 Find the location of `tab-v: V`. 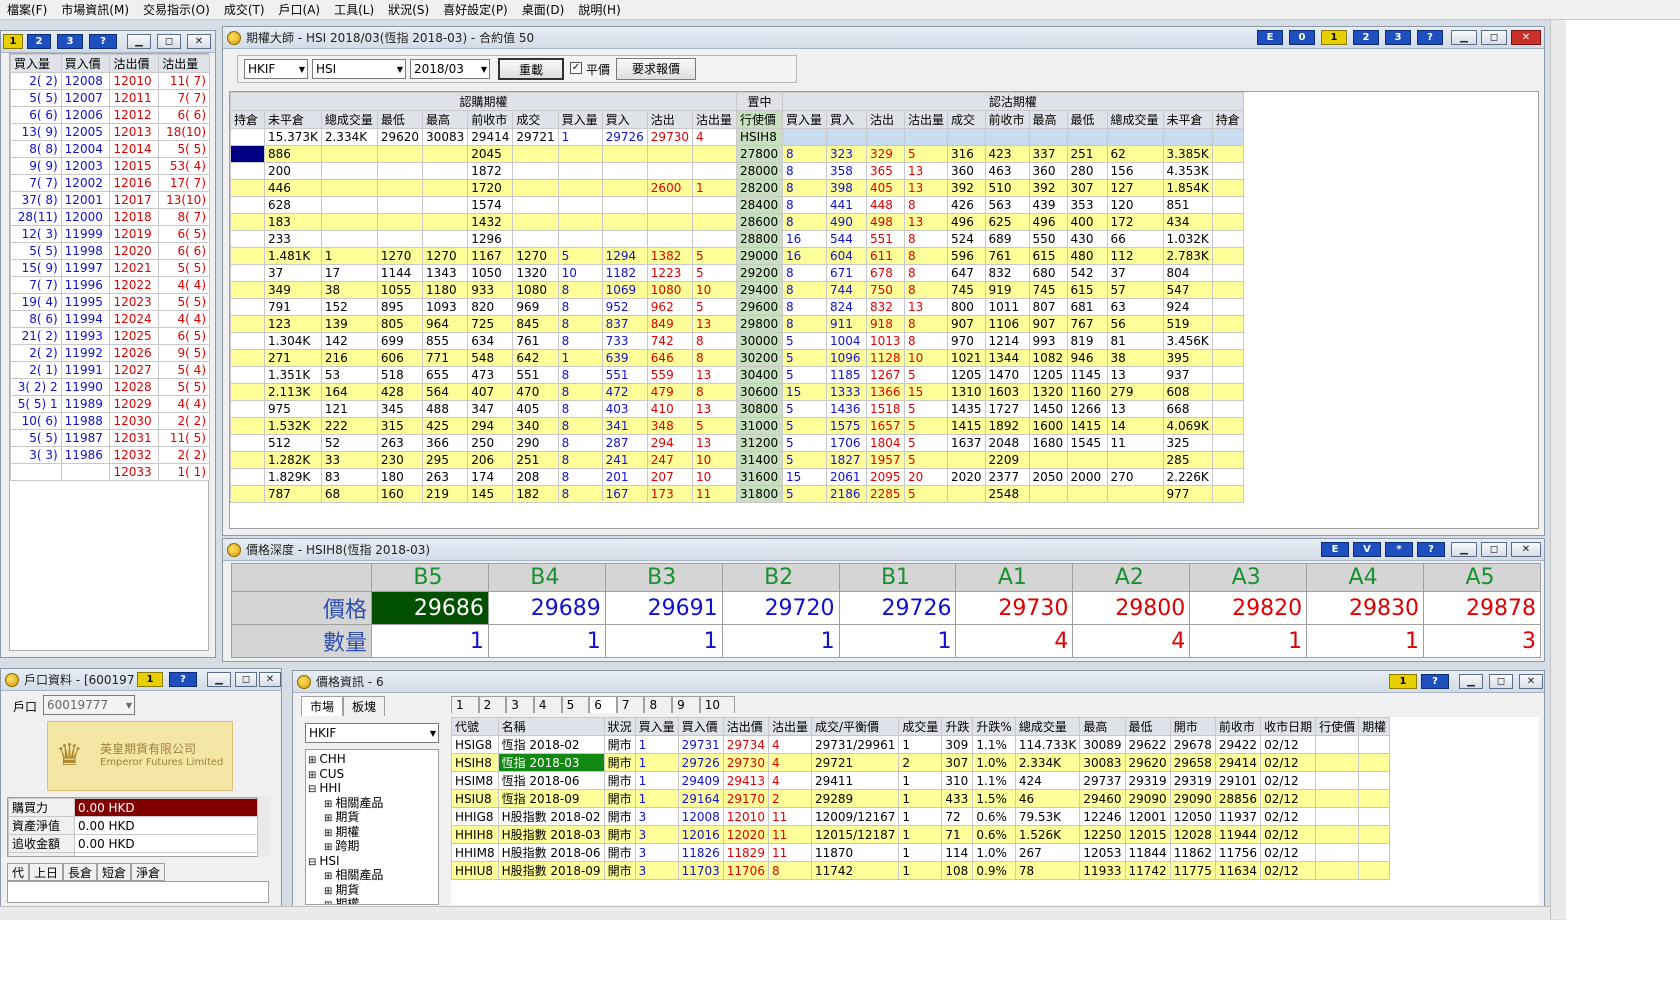

tab-v: V is located at coordinates (1367, 549).